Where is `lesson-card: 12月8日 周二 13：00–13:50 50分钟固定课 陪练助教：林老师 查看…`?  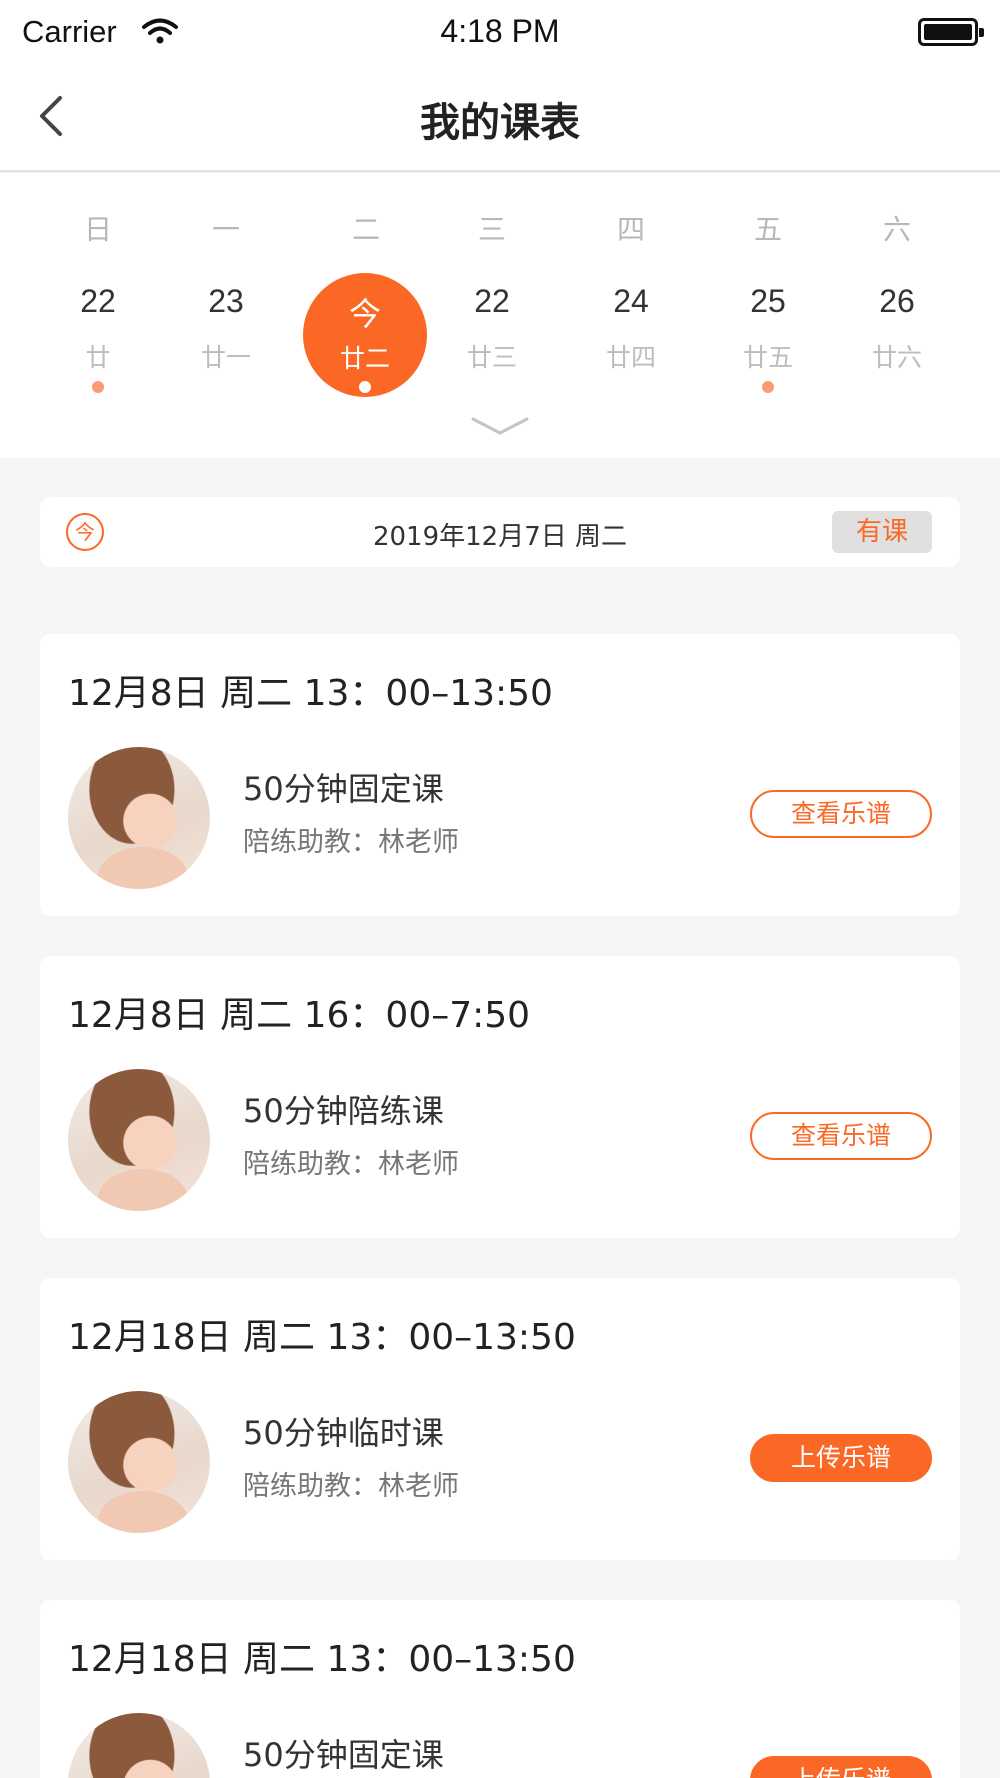
lesson-card: 12月8日 周二 13：00–13:50 50分钟固定课 陪练助教：林老师 查看… is located at coordinates (500, 775).